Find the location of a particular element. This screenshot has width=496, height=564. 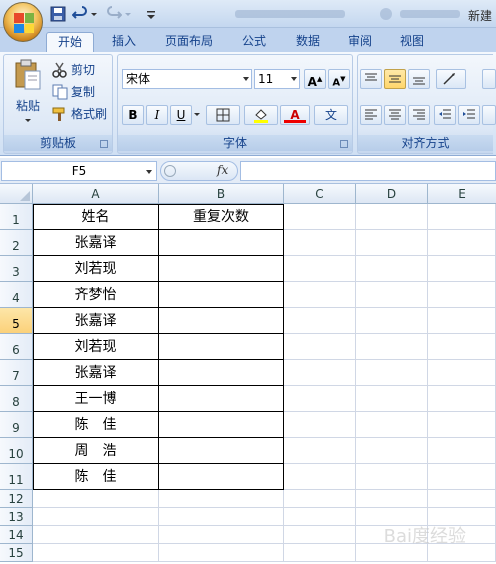

formula-grip-icon is located at coordinates (170, 171).